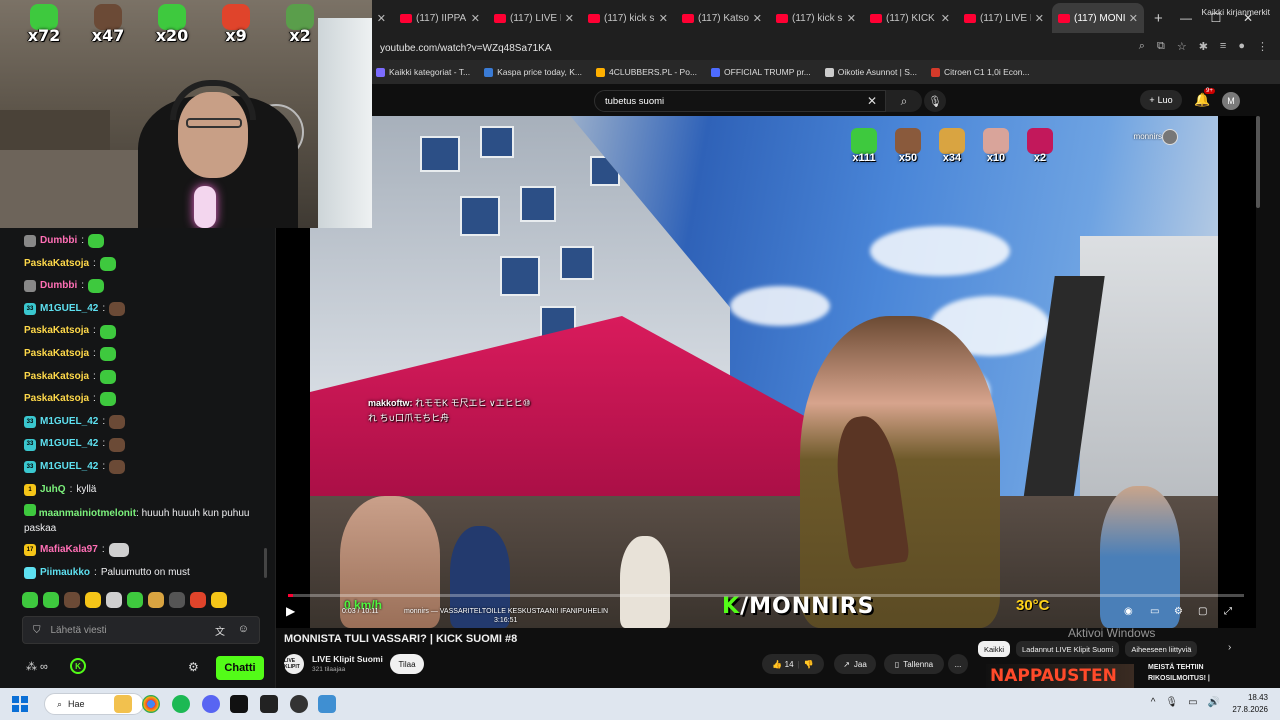  What do you see at coordinates (299, 704) in the screenshot?
I see `obs-icon` at bounding box center [299, 704].